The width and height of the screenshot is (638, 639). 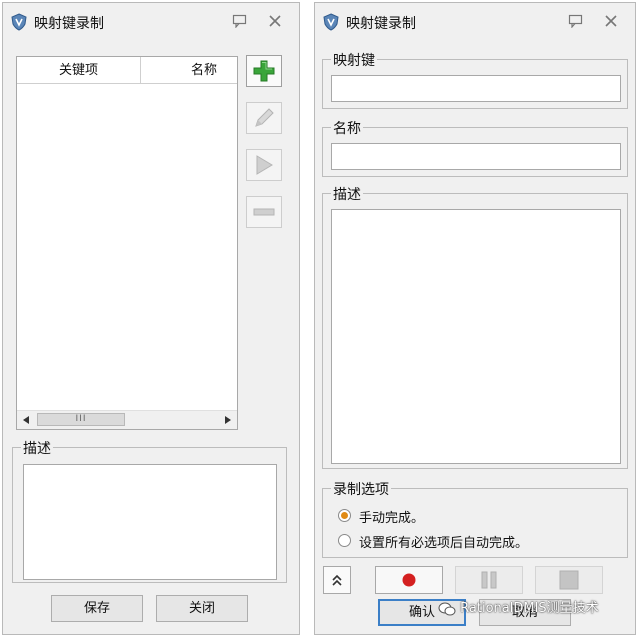 I want to click on stop-icon, so click(x=569, y=580).